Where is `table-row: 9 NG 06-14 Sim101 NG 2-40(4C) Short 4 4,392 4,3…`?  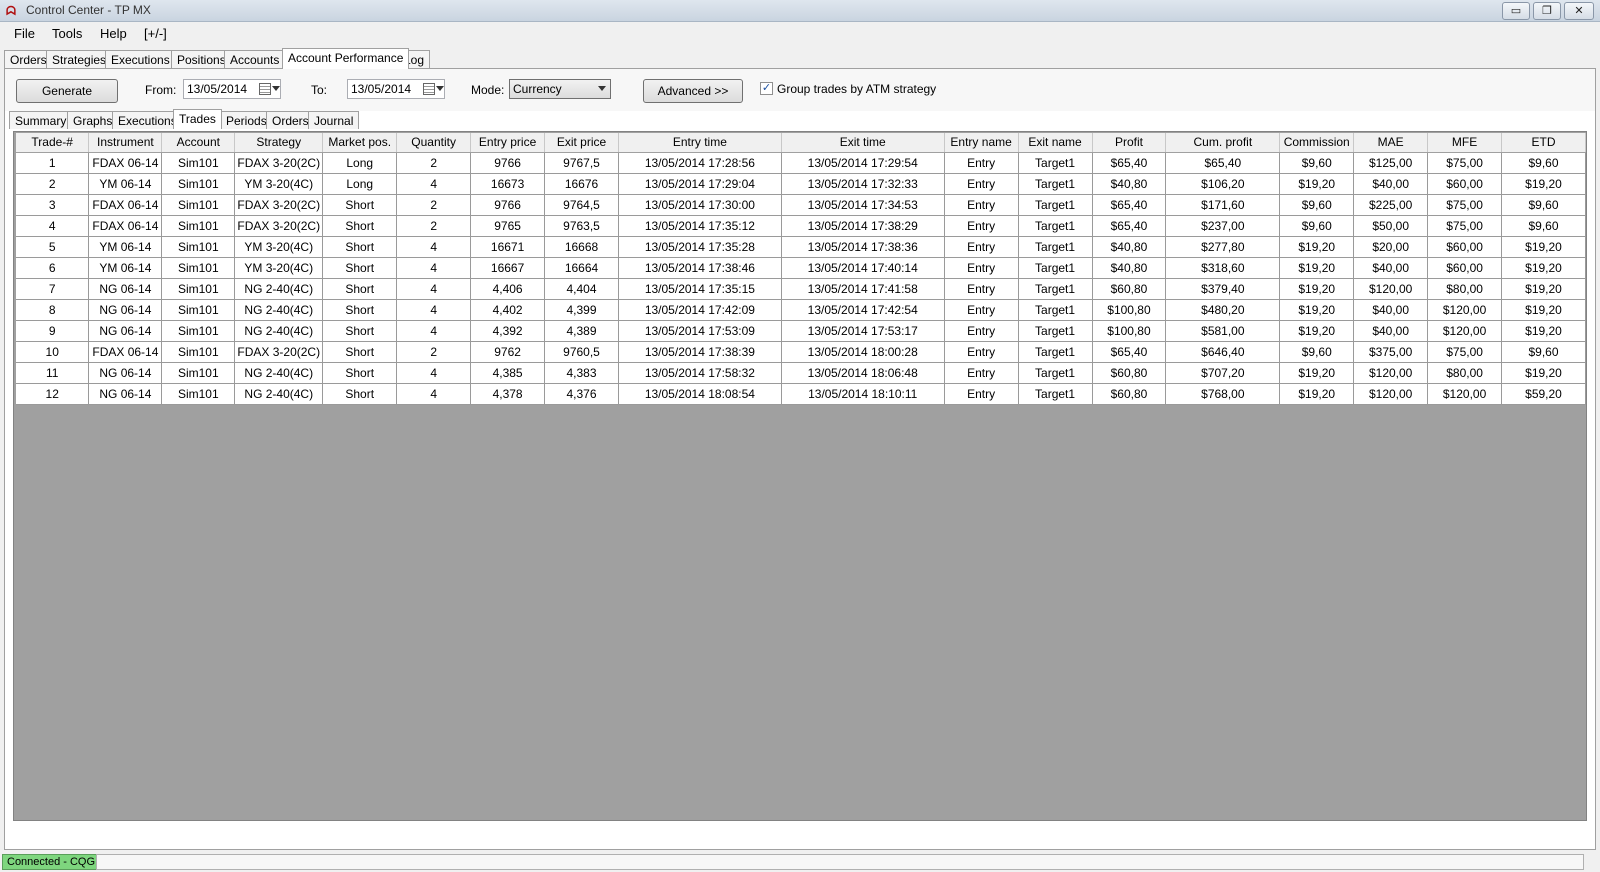 table-row: 9 NG 06-14 Sim101 NG 2-40(4C) Short 4 4,392 4,3… is located at coordinates (801, 331).